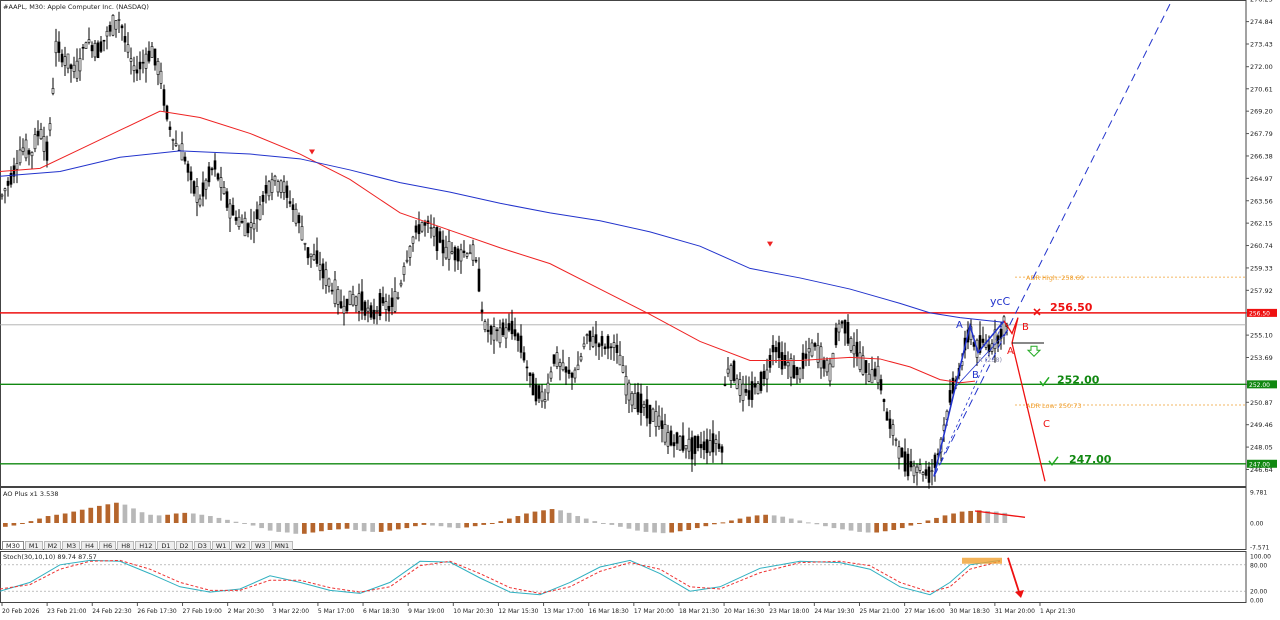 The image size is (1280, 620). What do you see at coordinates (112, 611) in the screenshot?
I see `time-axis-label: 24 Feb 22:30` at bounding box center [112, 611].